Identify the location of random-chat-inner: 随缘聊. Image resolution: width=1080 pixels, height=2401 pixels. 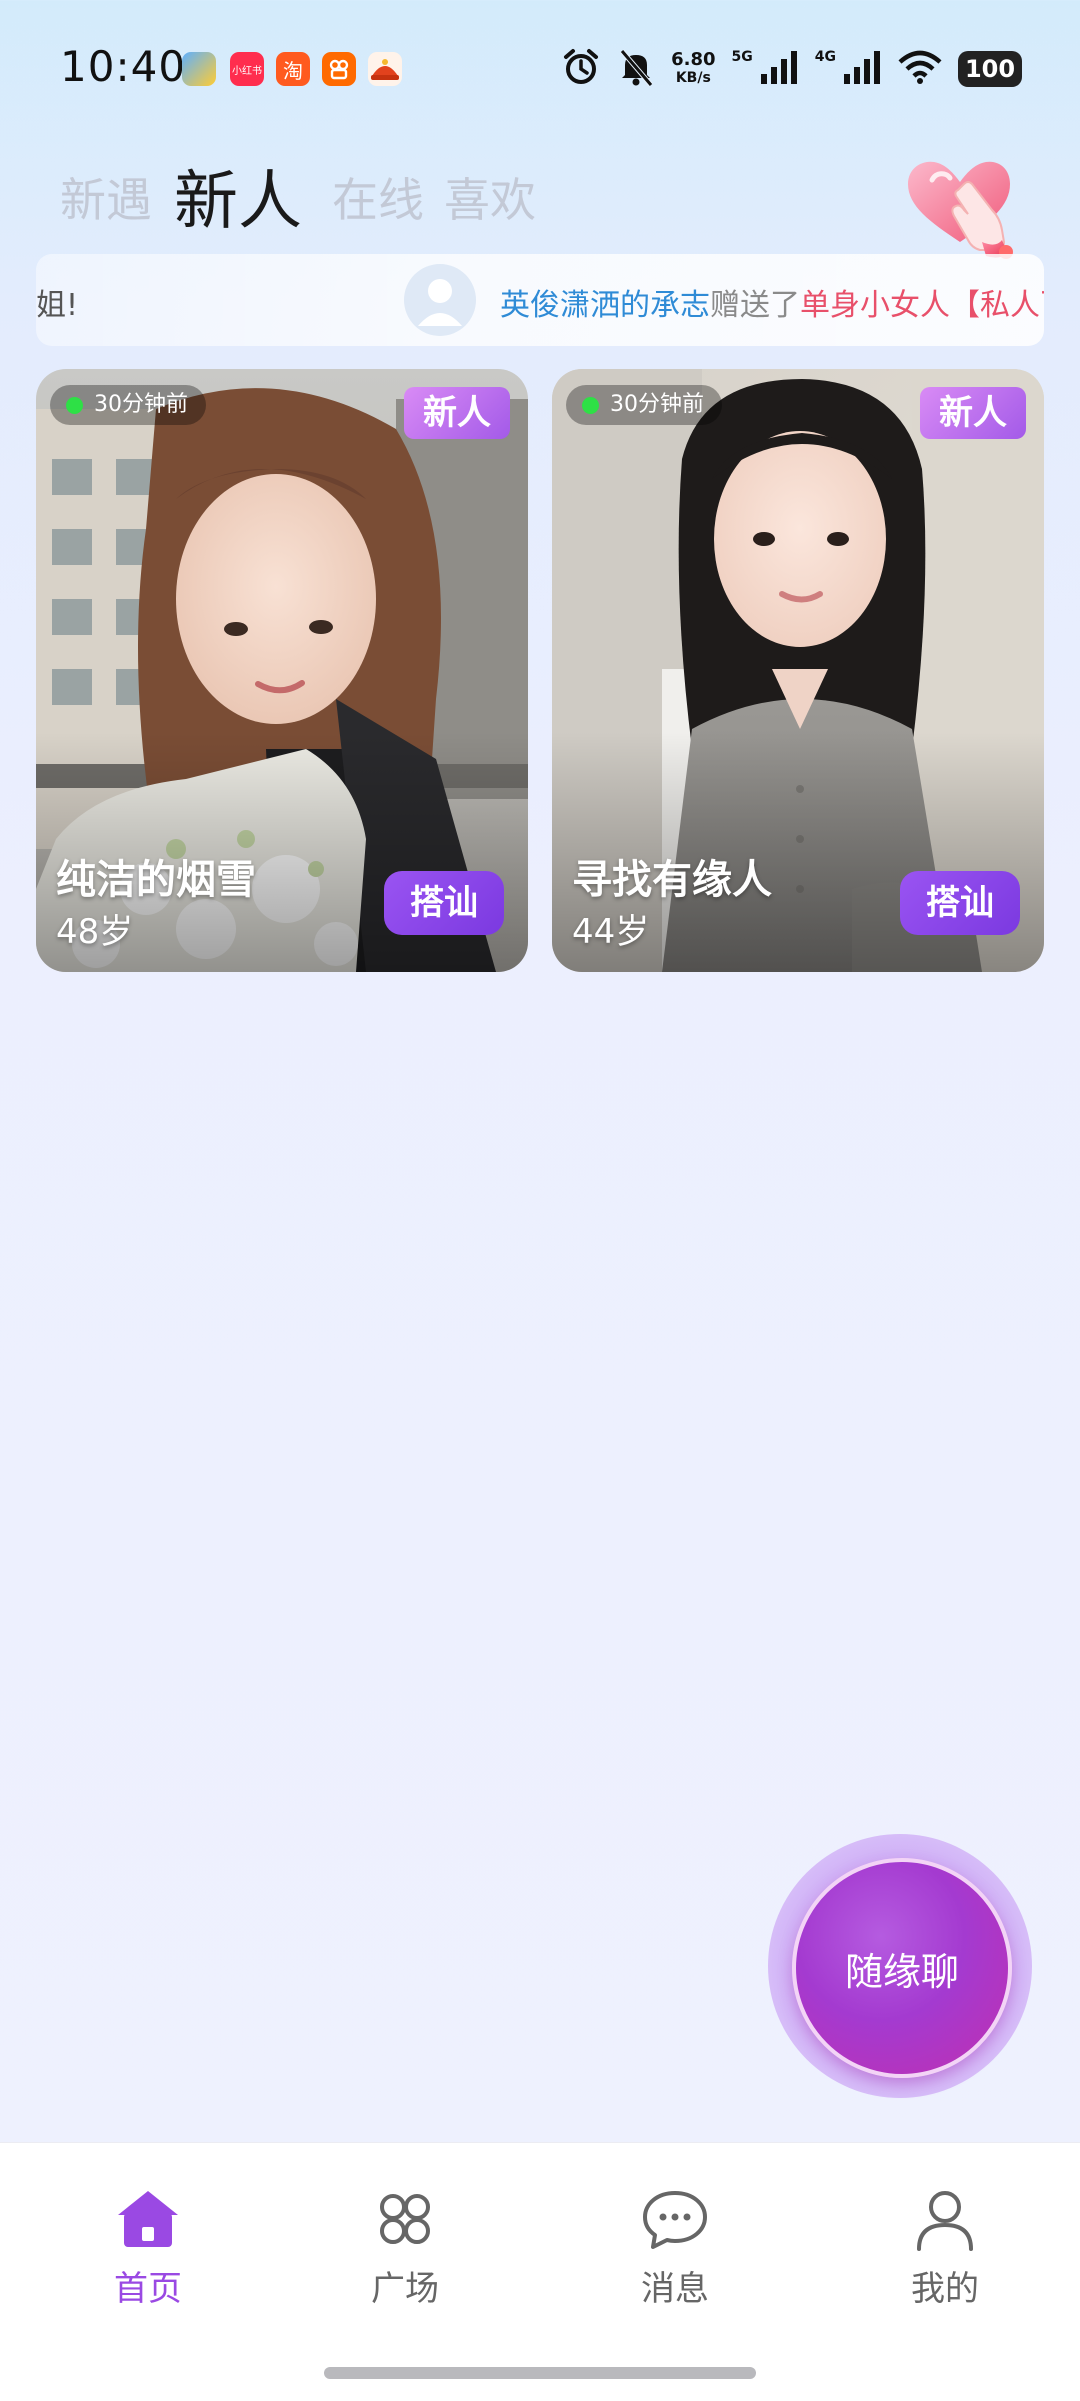
(902, 1968).